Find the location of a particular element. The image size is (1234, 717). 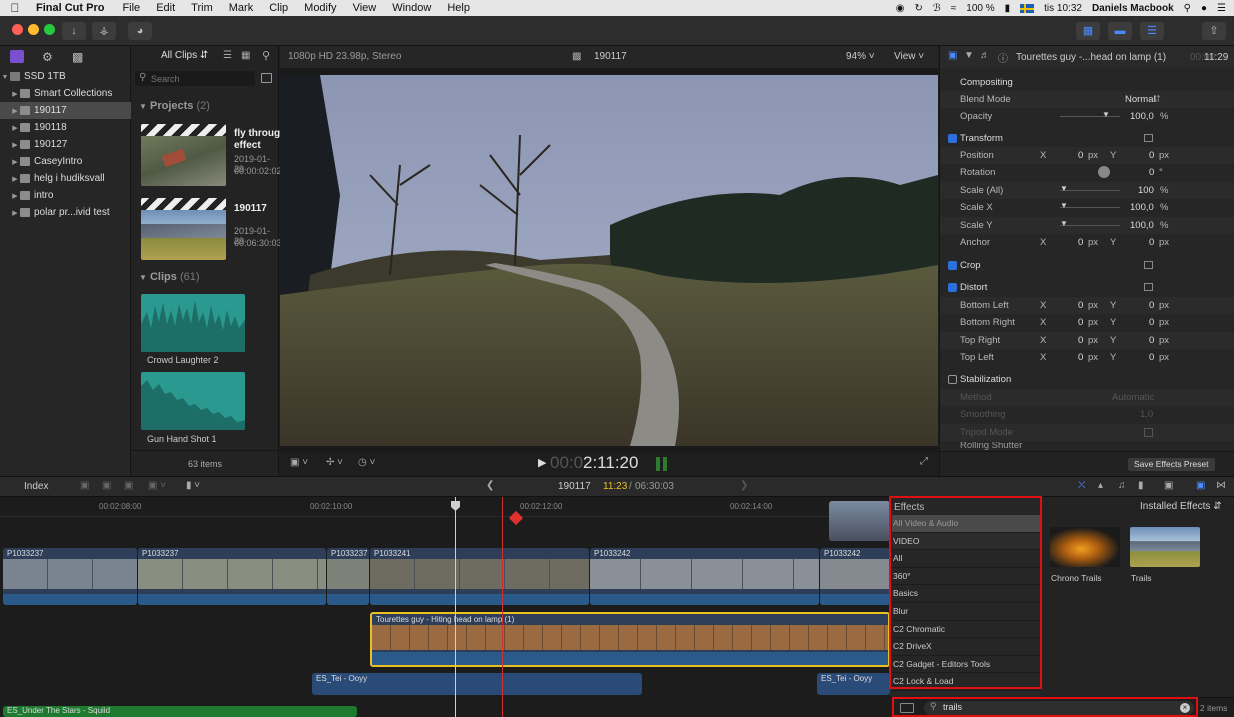

timecode: 2:11:20 is located at coordinates (610, 463).